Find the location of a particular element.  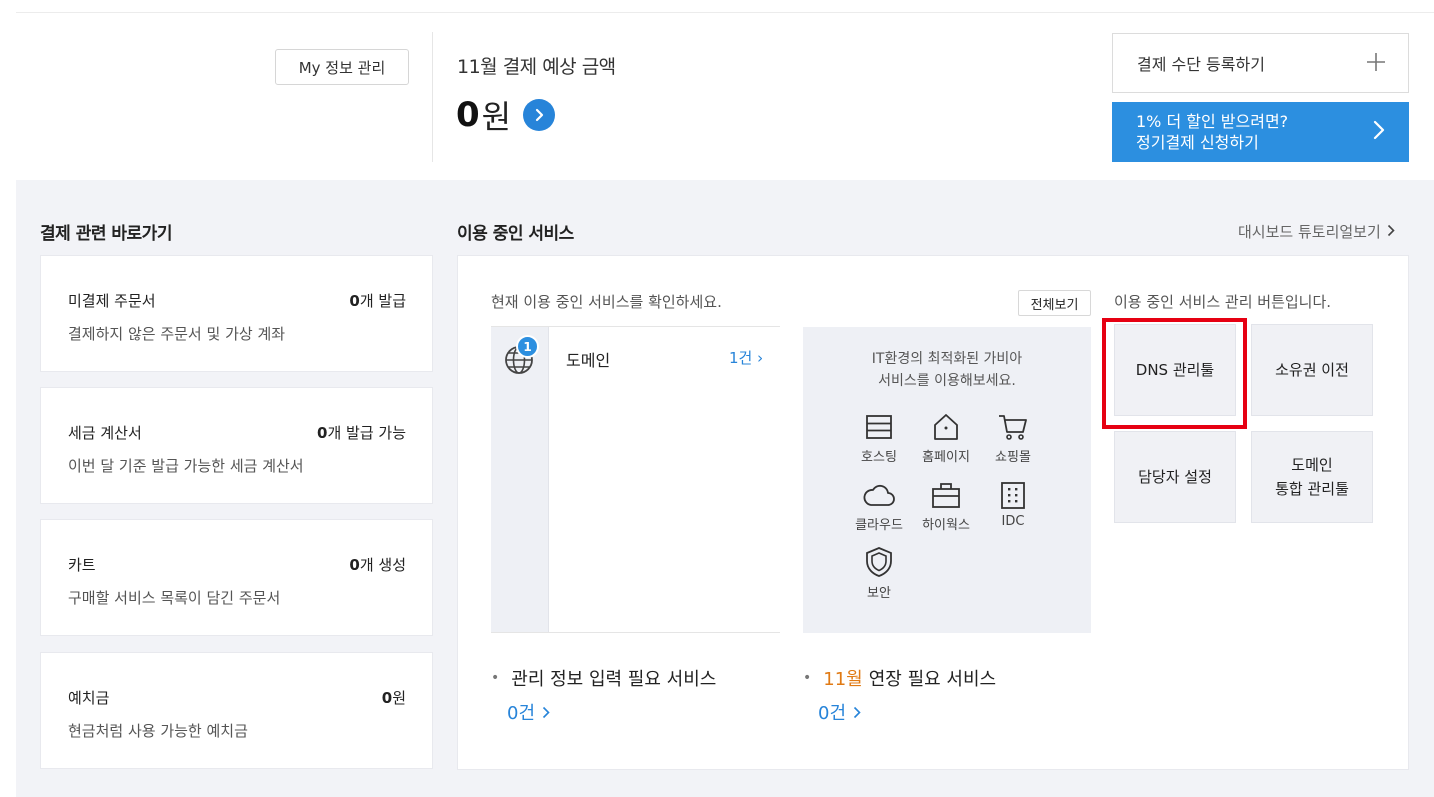

card-label: 세금 계산서 is located at coordinates (105, 433).